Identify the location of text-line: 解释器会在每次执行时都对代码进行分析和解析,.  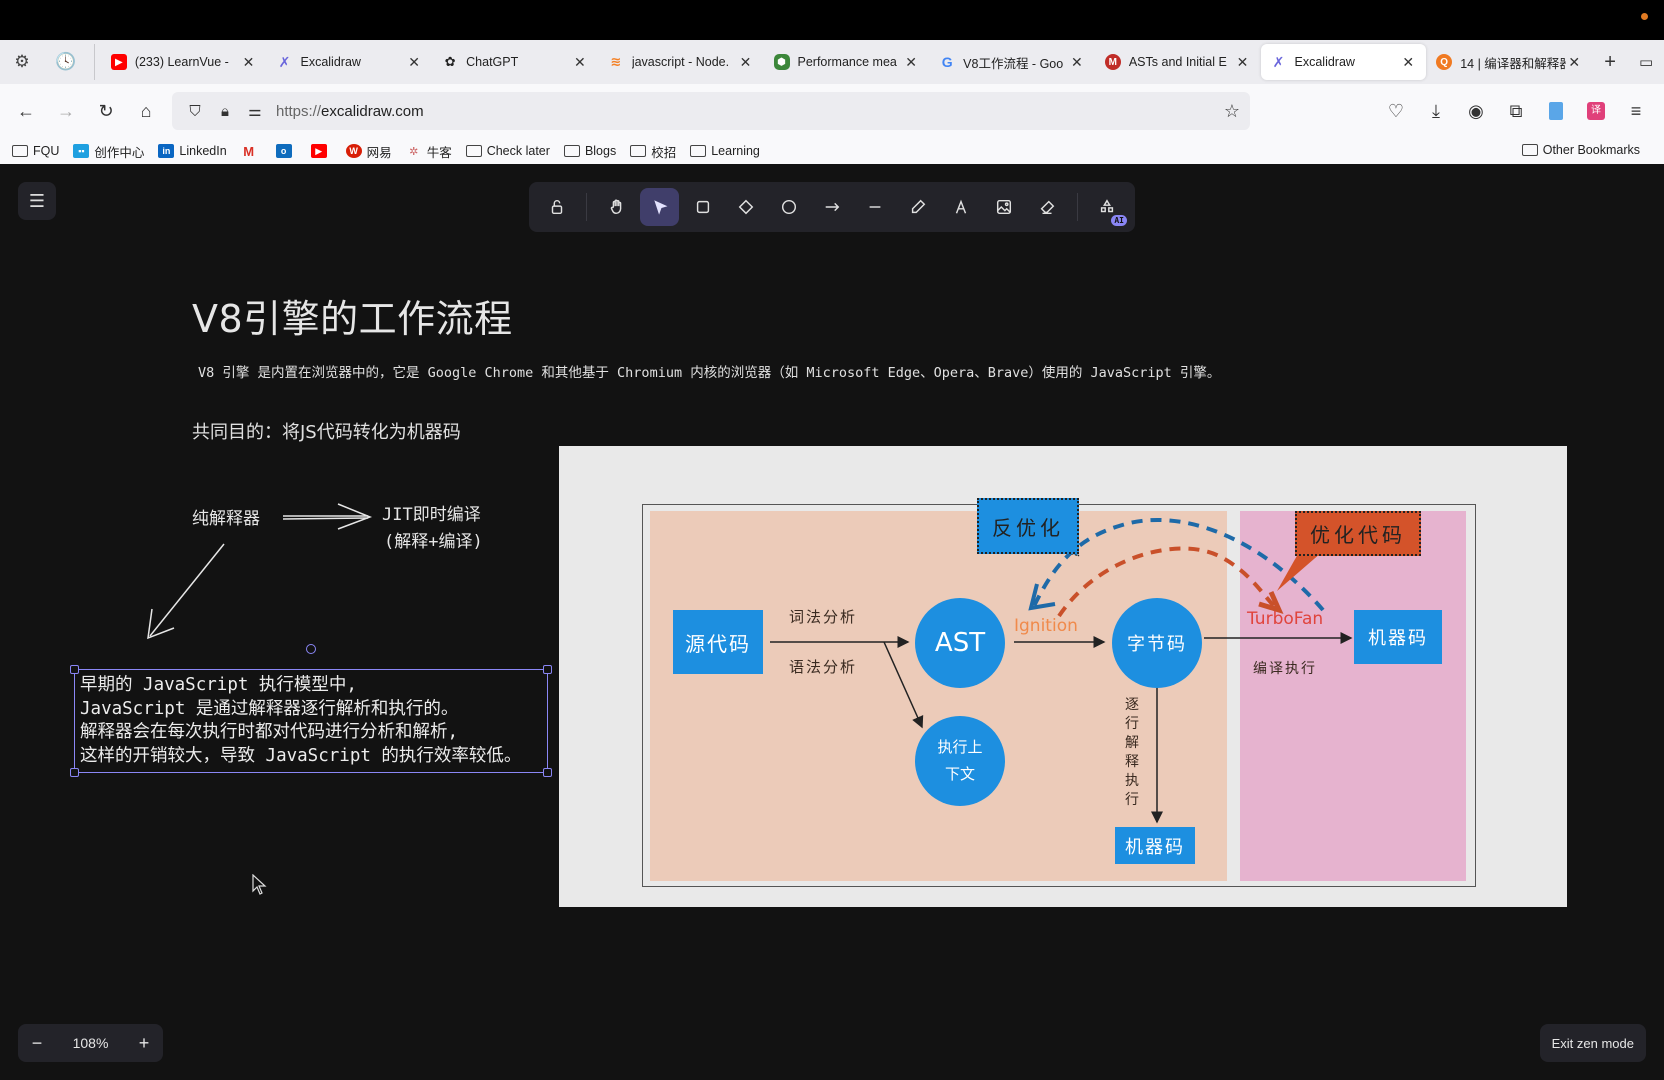
(269, 732).